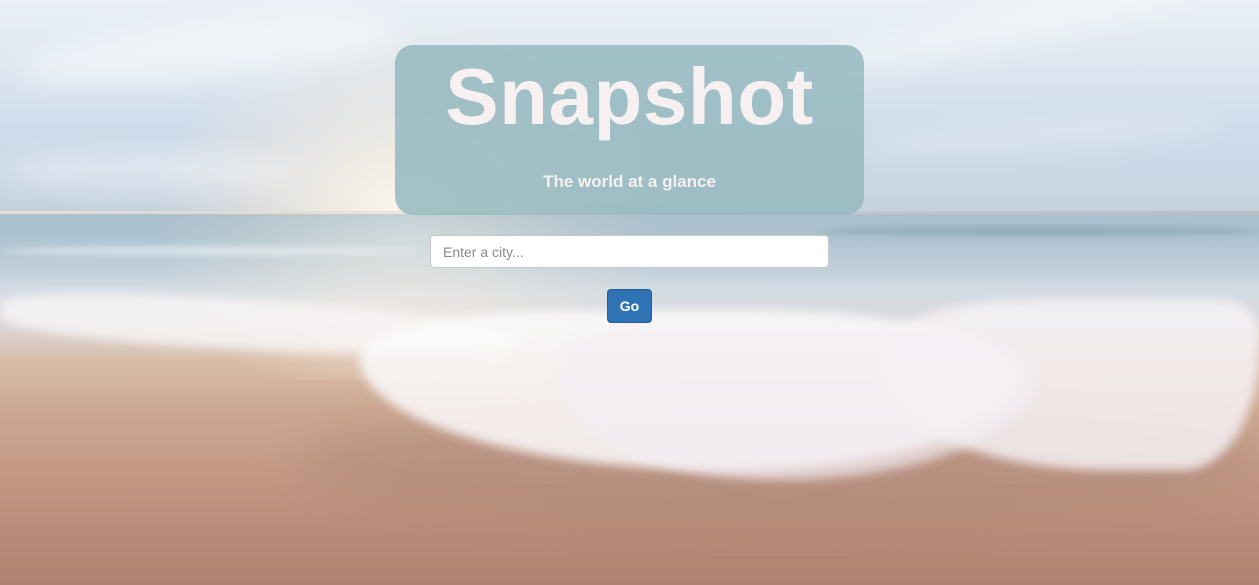 The image size is (1259, 585). I want to click on header-card: Snapshot The world at a glance, so click(629, 130).